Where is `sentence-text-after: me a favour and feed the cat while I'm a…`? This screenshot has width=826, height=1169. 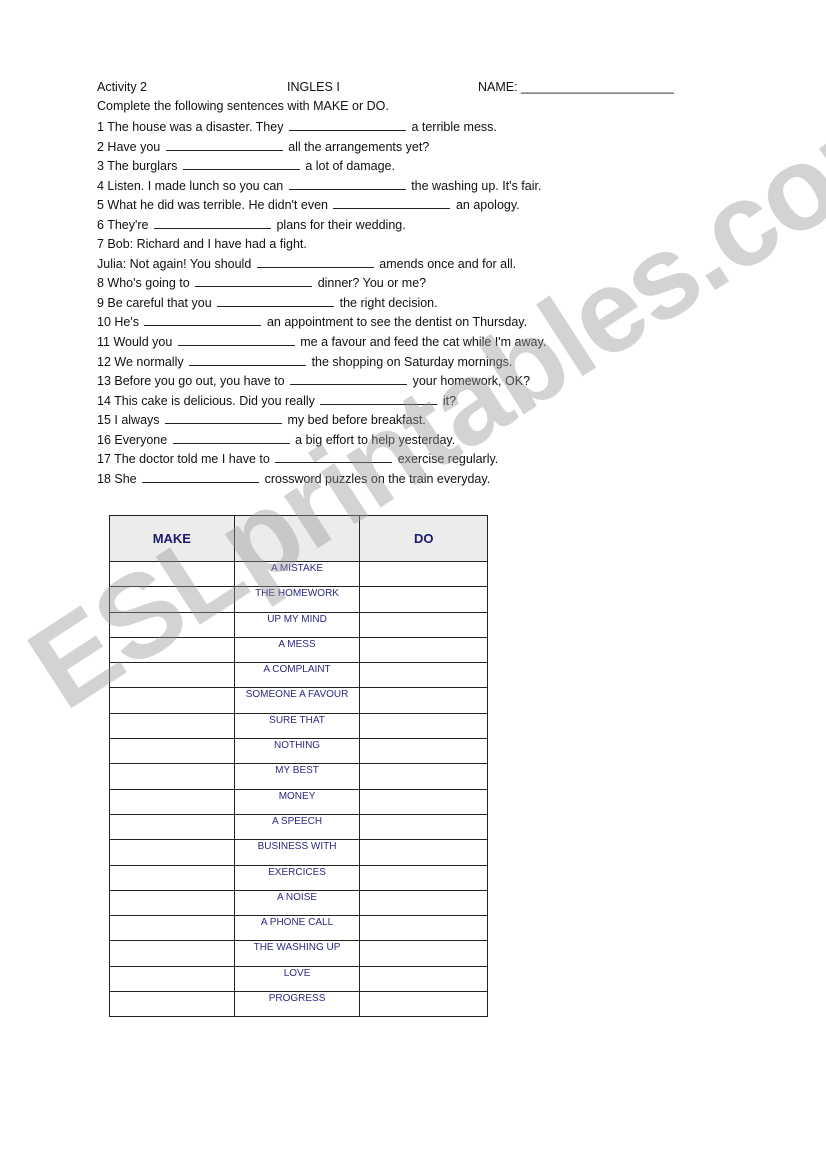
sentence-text-after: me a favour and feed the cat while I'm a… is located at coordinates (423, 342).